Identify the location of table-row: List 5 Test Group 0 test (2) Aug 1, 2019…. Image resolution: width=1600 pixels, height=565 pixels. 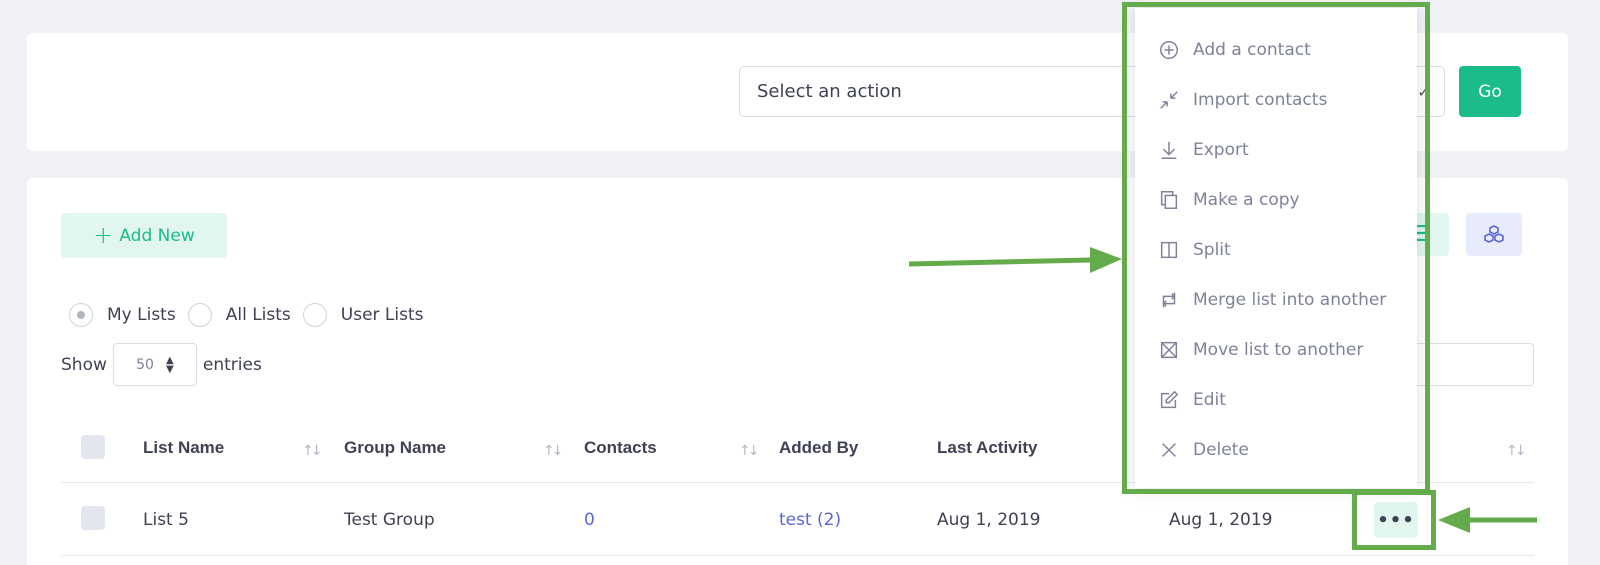
(797, 523).